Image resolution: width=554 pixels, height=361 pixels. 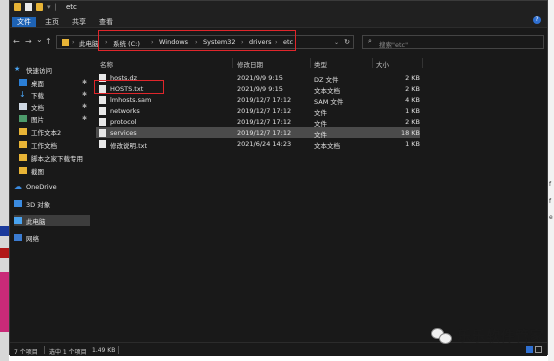 What do you see at coordinates (23, 82) in the screenshot?
I see `desktop-icon` at bounding box center [23, 82].